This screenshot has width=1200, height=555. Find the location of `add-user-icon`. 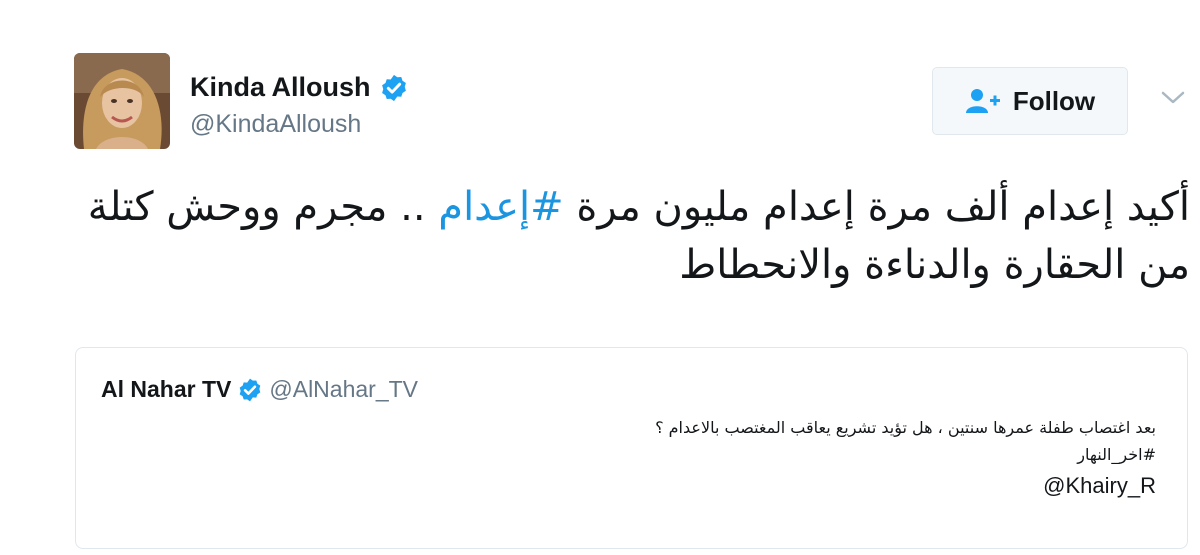

add-user-icon is located at coordinates (982, 101).